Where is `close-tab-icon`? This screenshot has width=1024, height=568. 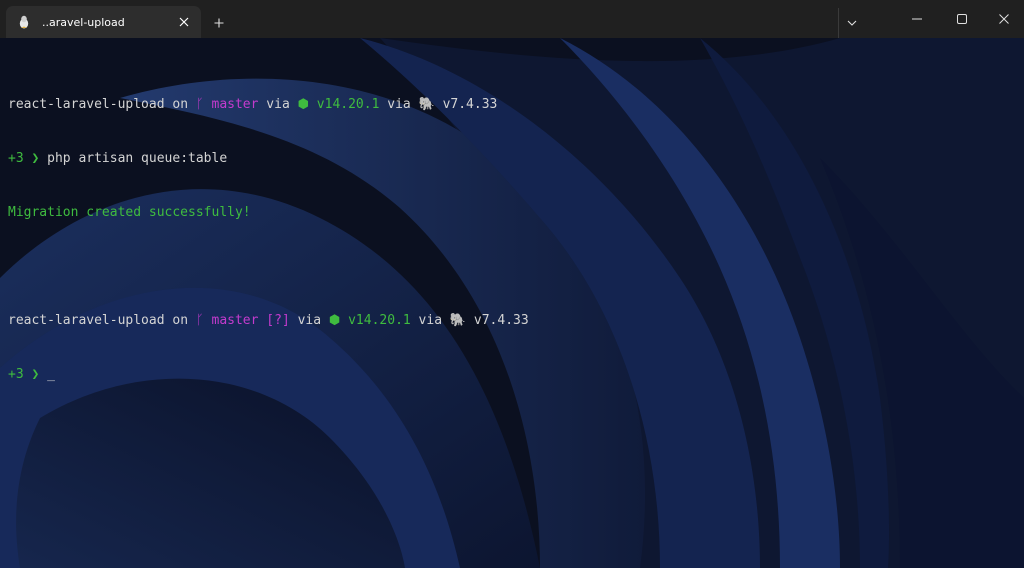 close-tab-icon is located at coordinates (184, 22).